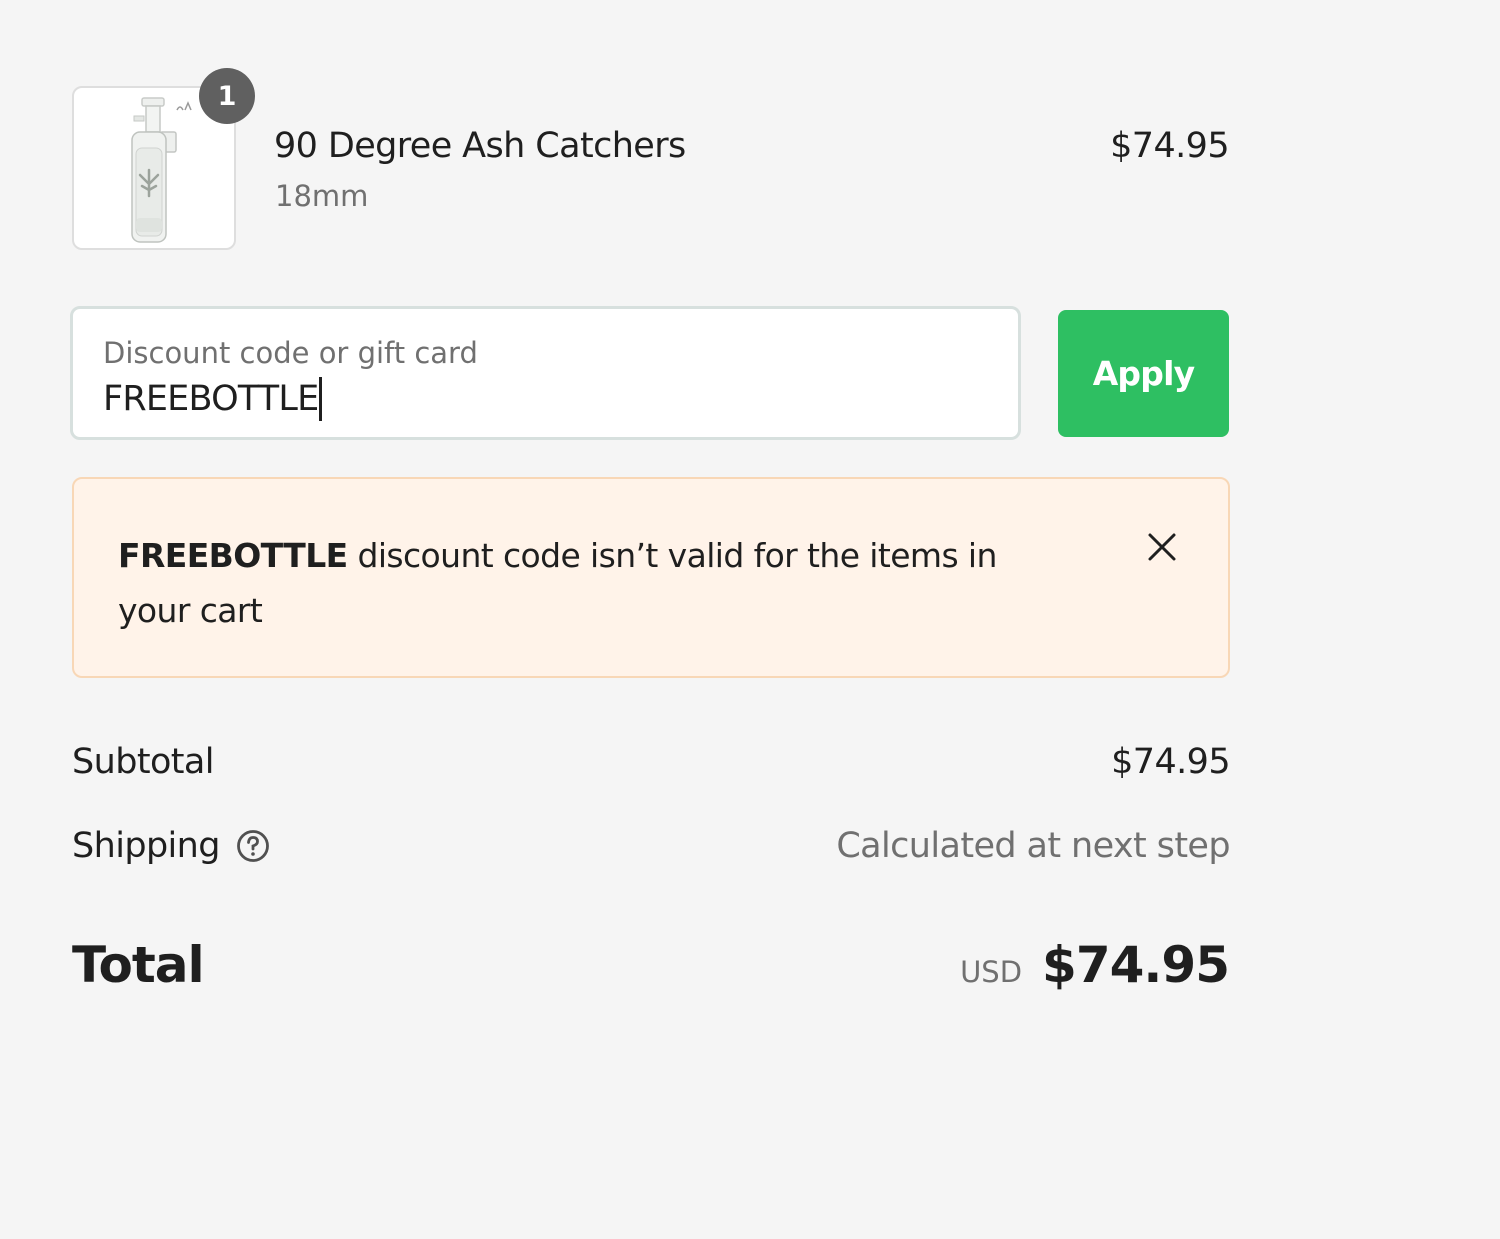  What do you see at coordinates (1170, 762) in the screenshot?
I see `subtotal-value: $74.95` at bounding box center [1170, 762].